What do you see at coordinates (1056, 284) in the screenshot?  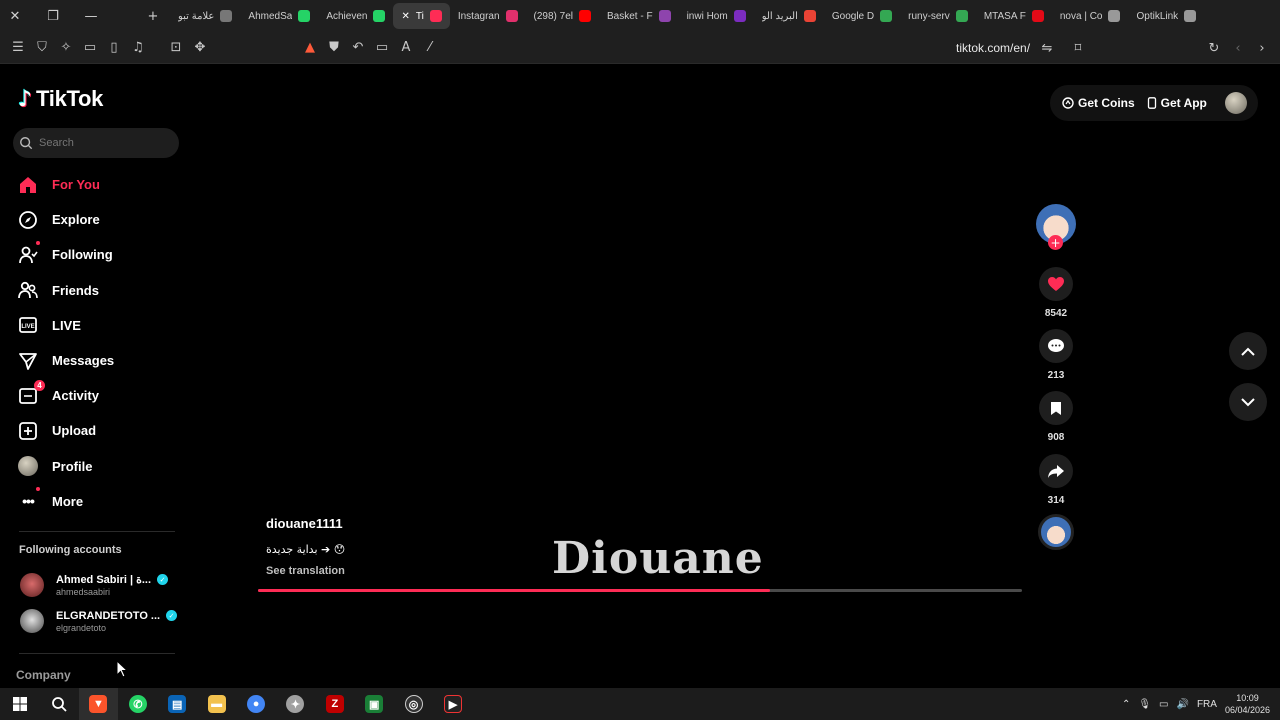 I see `like-button` at bounding box center [1056, 284].